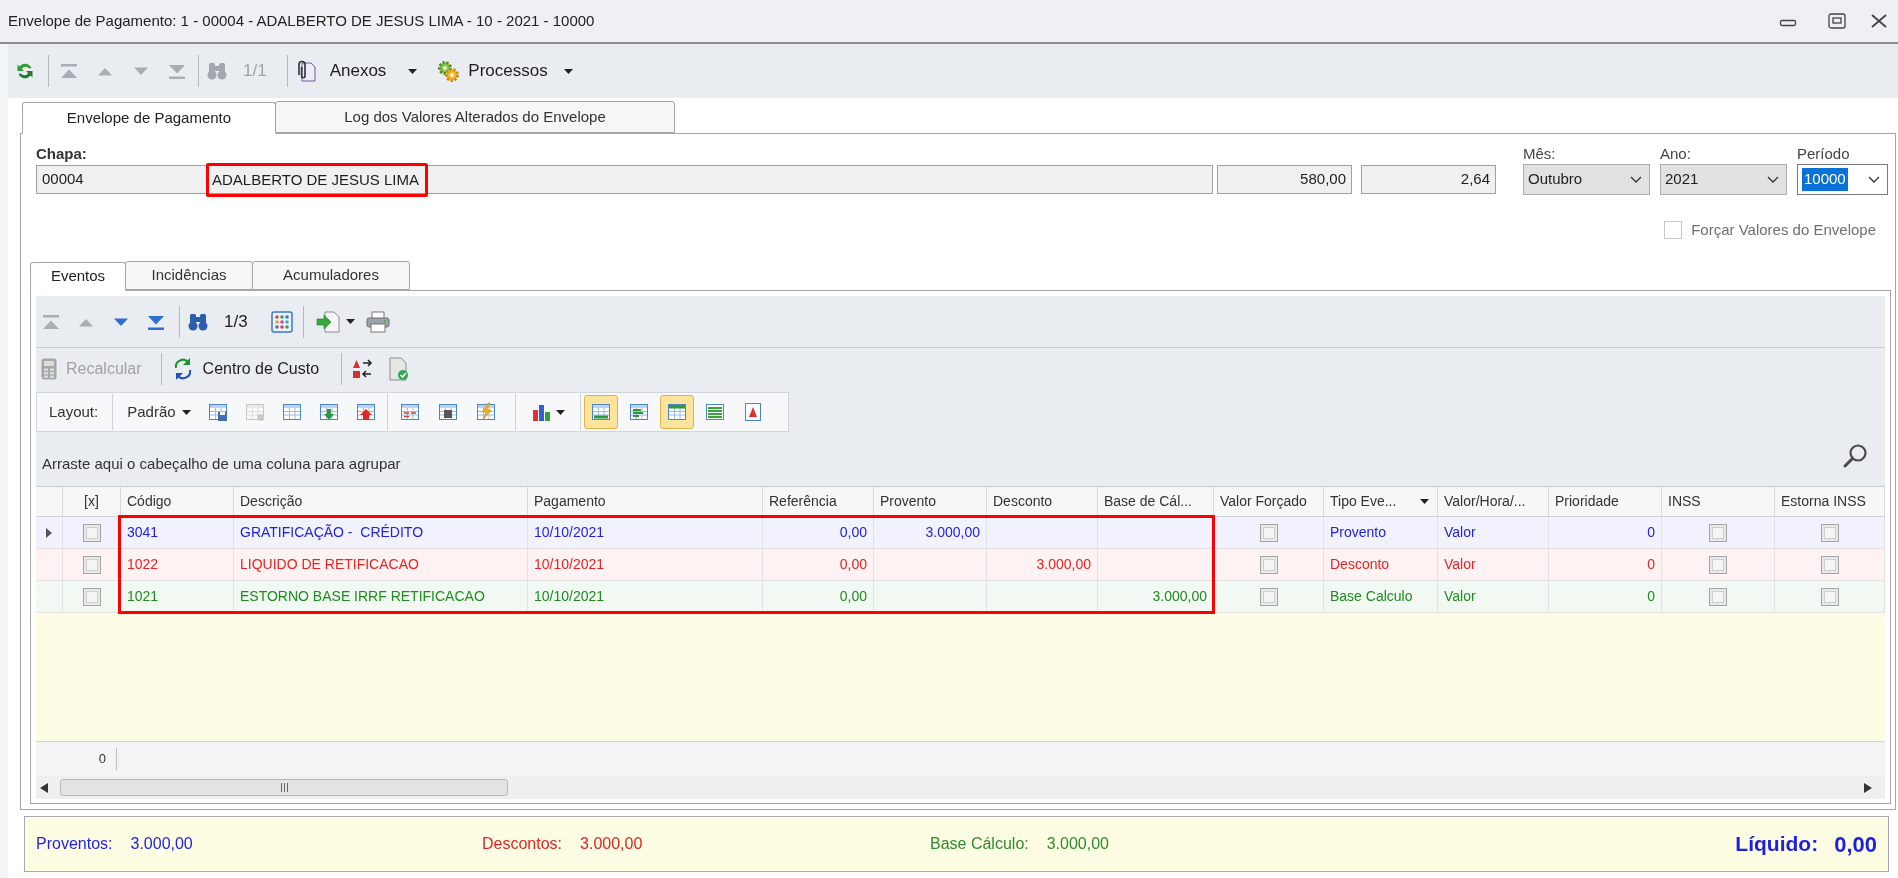 The width and height of the screenshot is (1898, 878). What do you see at coordinates (49, 369) in the screenshot?
I see `calculator-icon` at bounding box center [49, 369].